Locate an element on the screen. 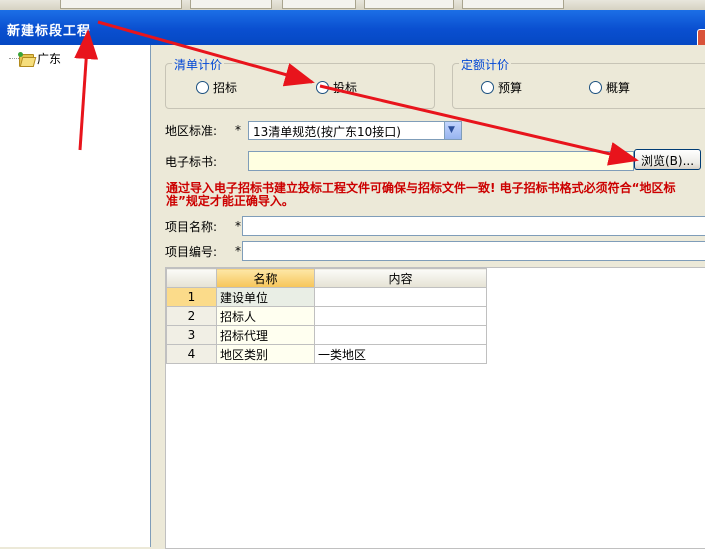  dropdown-button: ▼ is located at coordinates (452, 130).